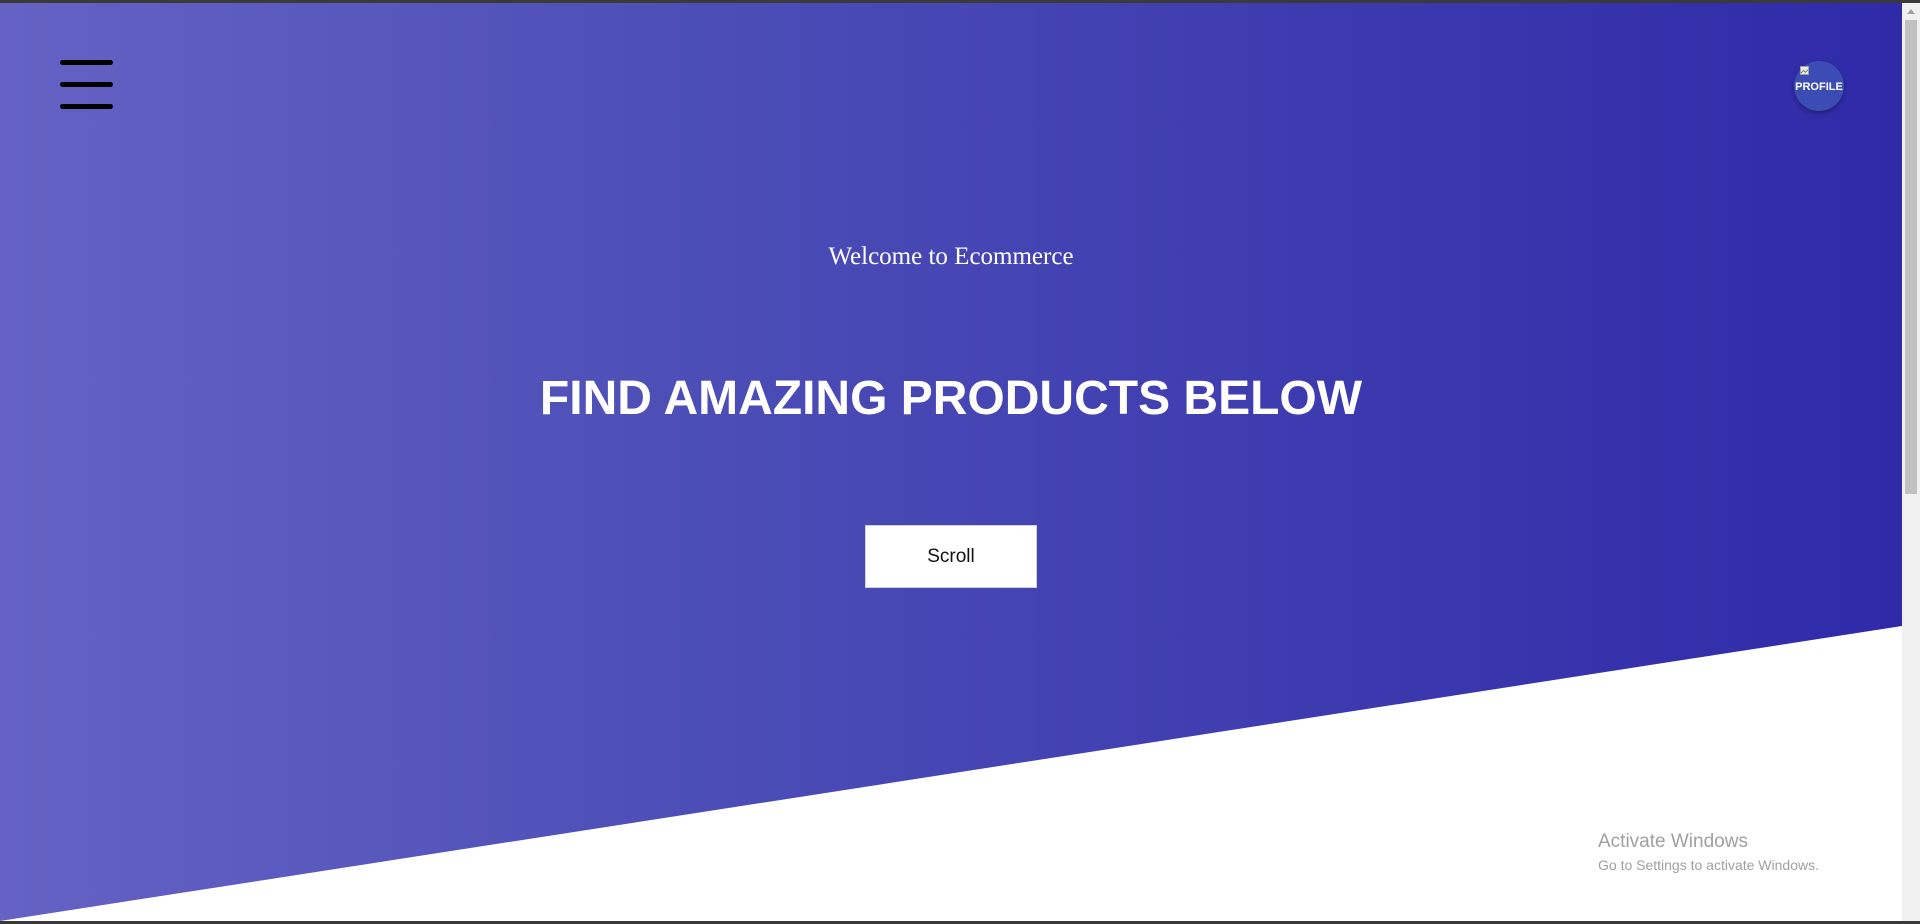 This screenshot has height=924, width=1920. What do you see at coordinates (1673, 841) in the screenshot?
I see `activate-windows-title: Activate Windows` at bounding box center [1673, 841].